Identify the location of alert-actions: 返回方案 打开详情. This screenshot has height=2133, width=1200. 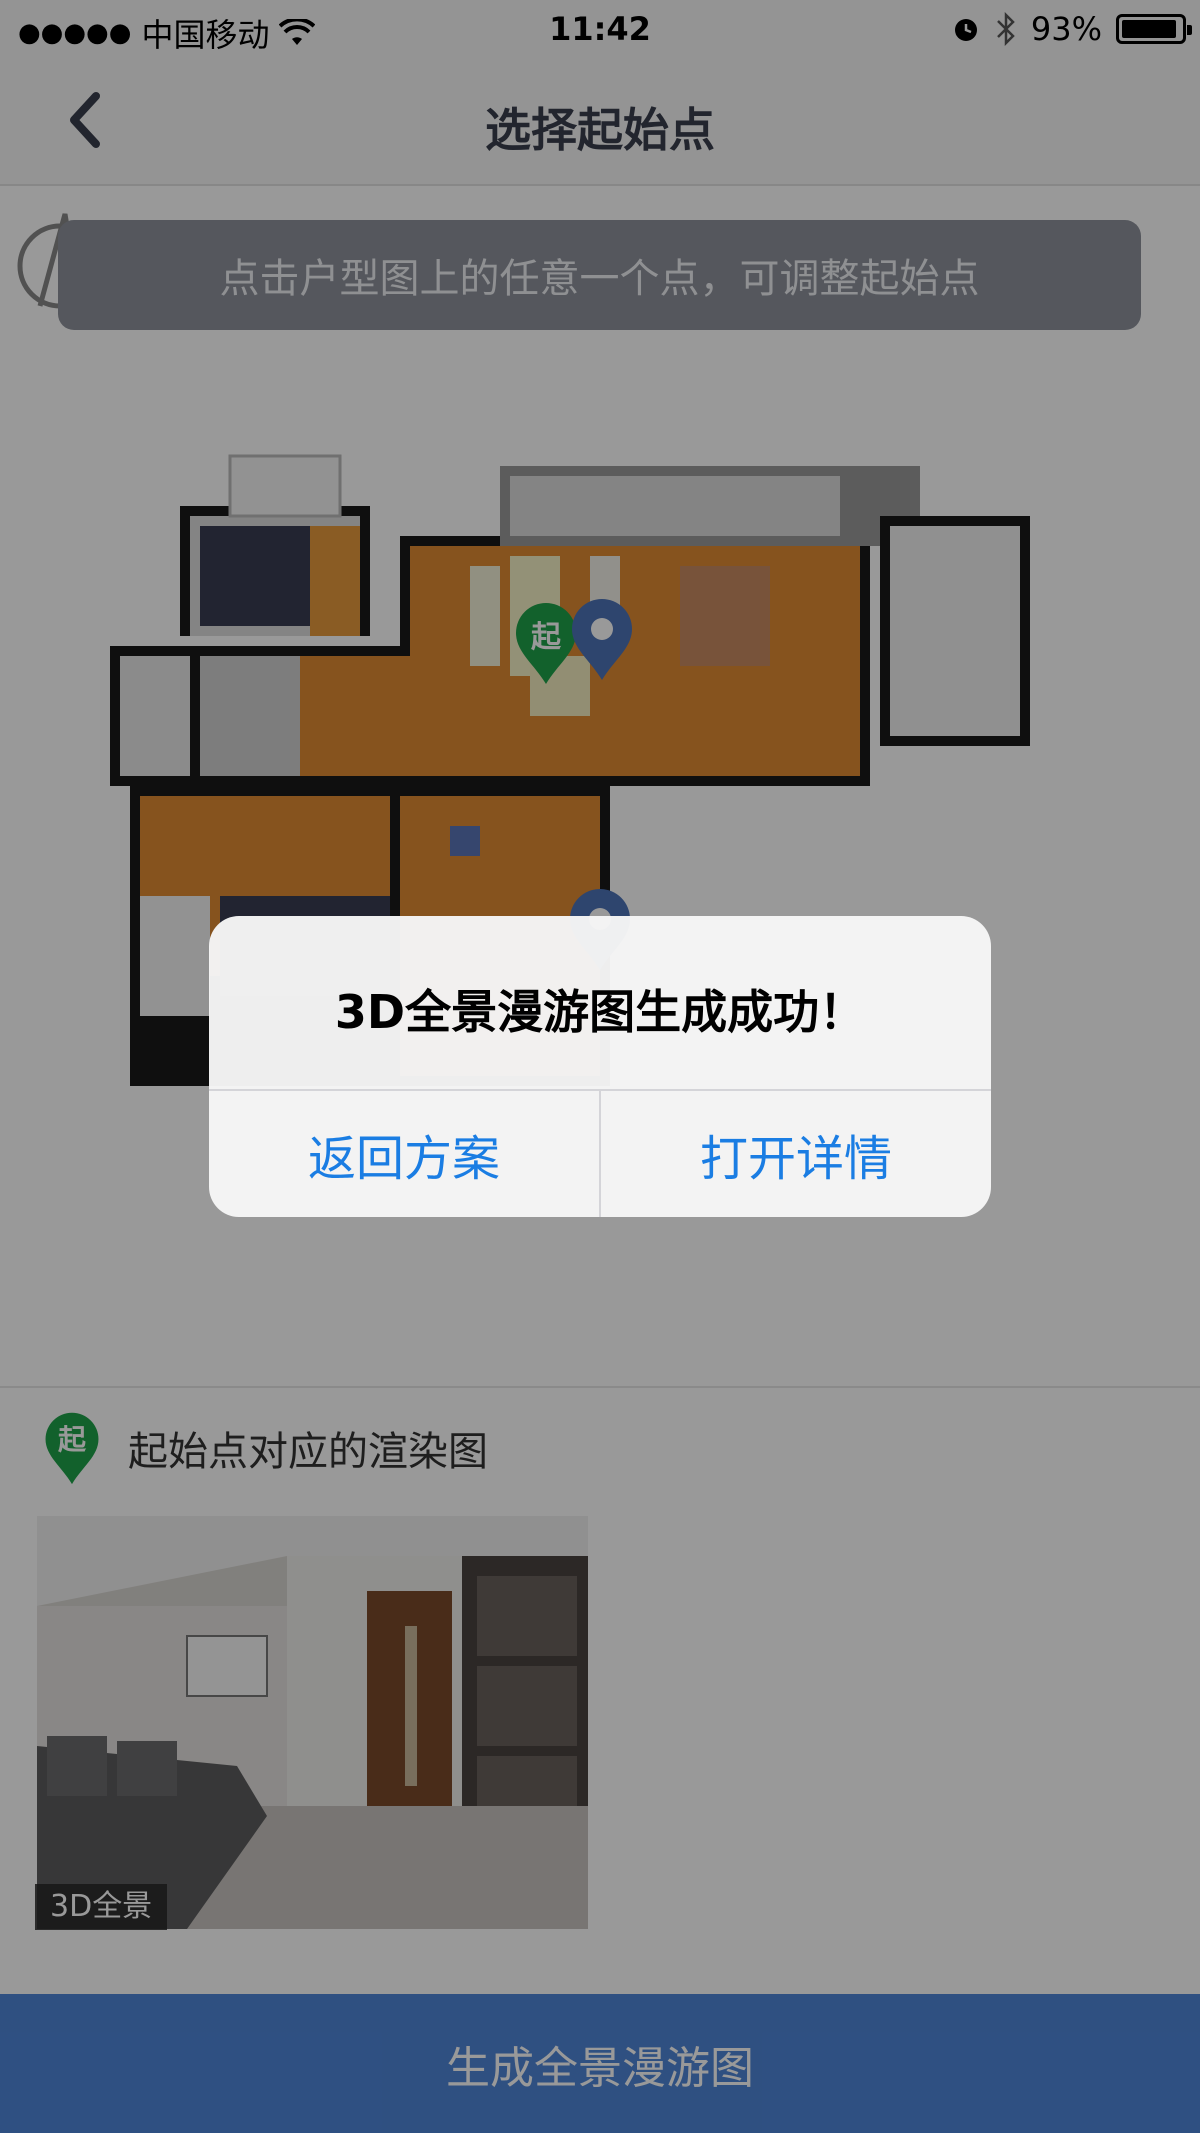
(600, 1153).